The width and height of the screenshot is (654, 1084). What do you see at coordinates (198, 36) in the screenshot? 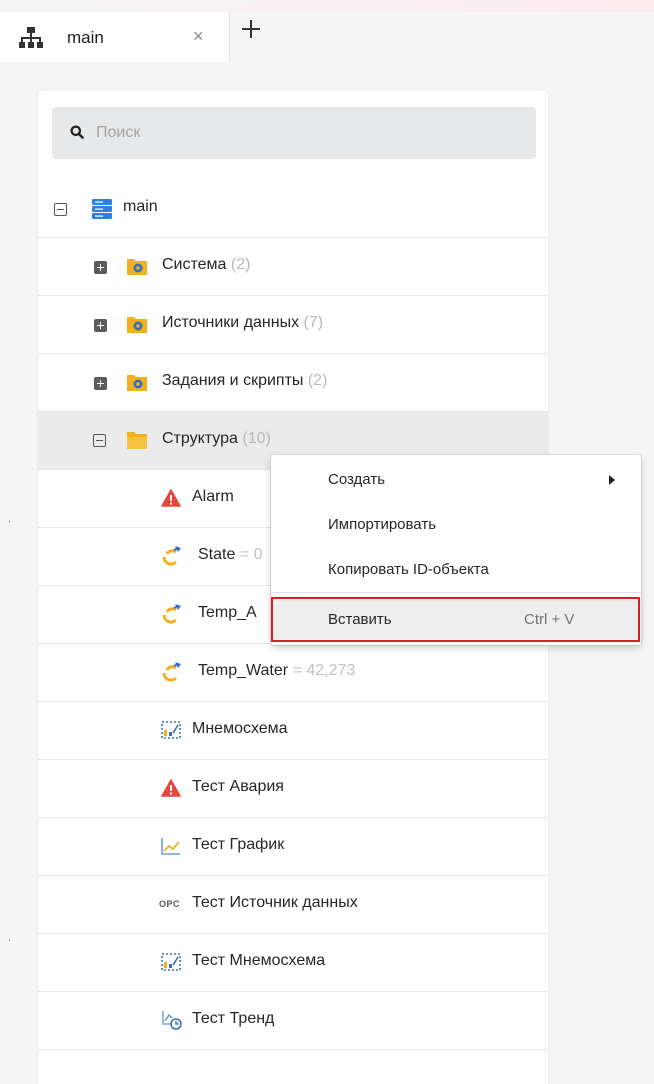
I see `close-icon: ×` at bounding box center [198, 36].